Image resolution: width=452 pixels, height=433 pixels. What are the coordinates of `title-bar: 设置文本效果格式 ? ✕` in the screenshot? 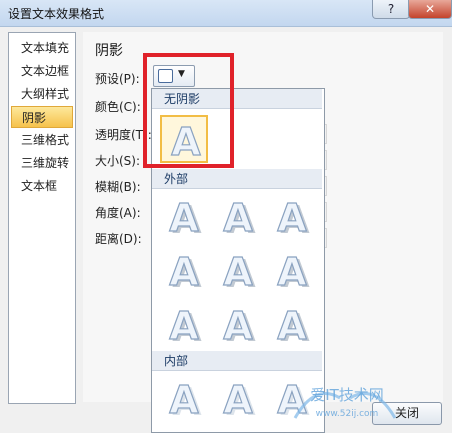 It's located at (226, 13).